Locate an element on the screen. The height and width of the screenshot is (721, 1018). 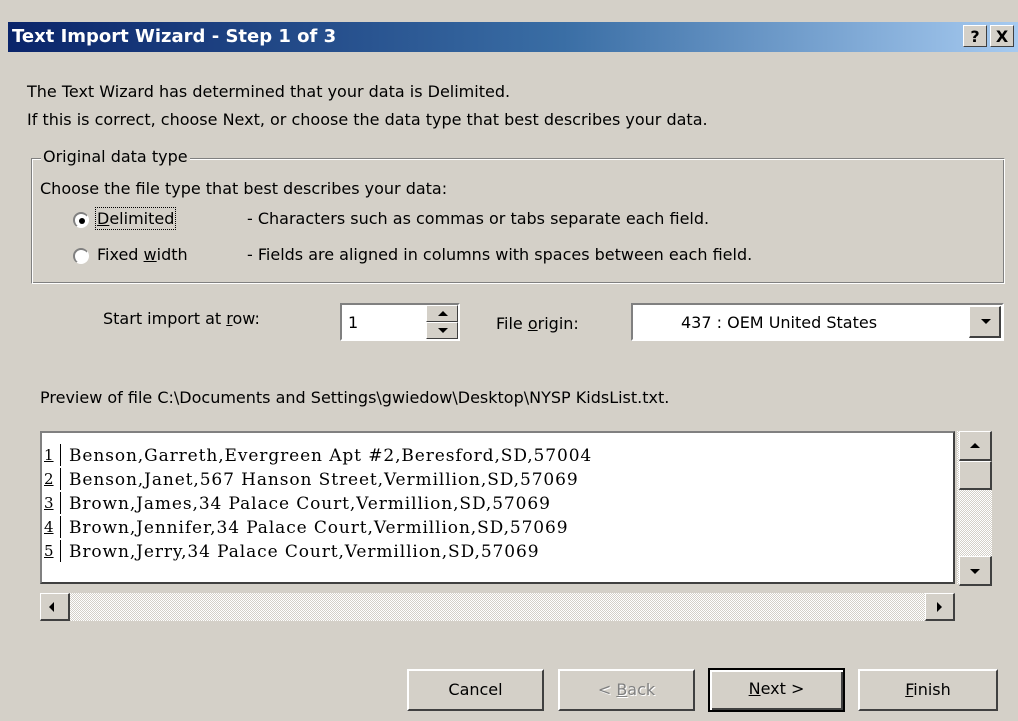
fixed-width-radio is located at coordinates (81, 256).